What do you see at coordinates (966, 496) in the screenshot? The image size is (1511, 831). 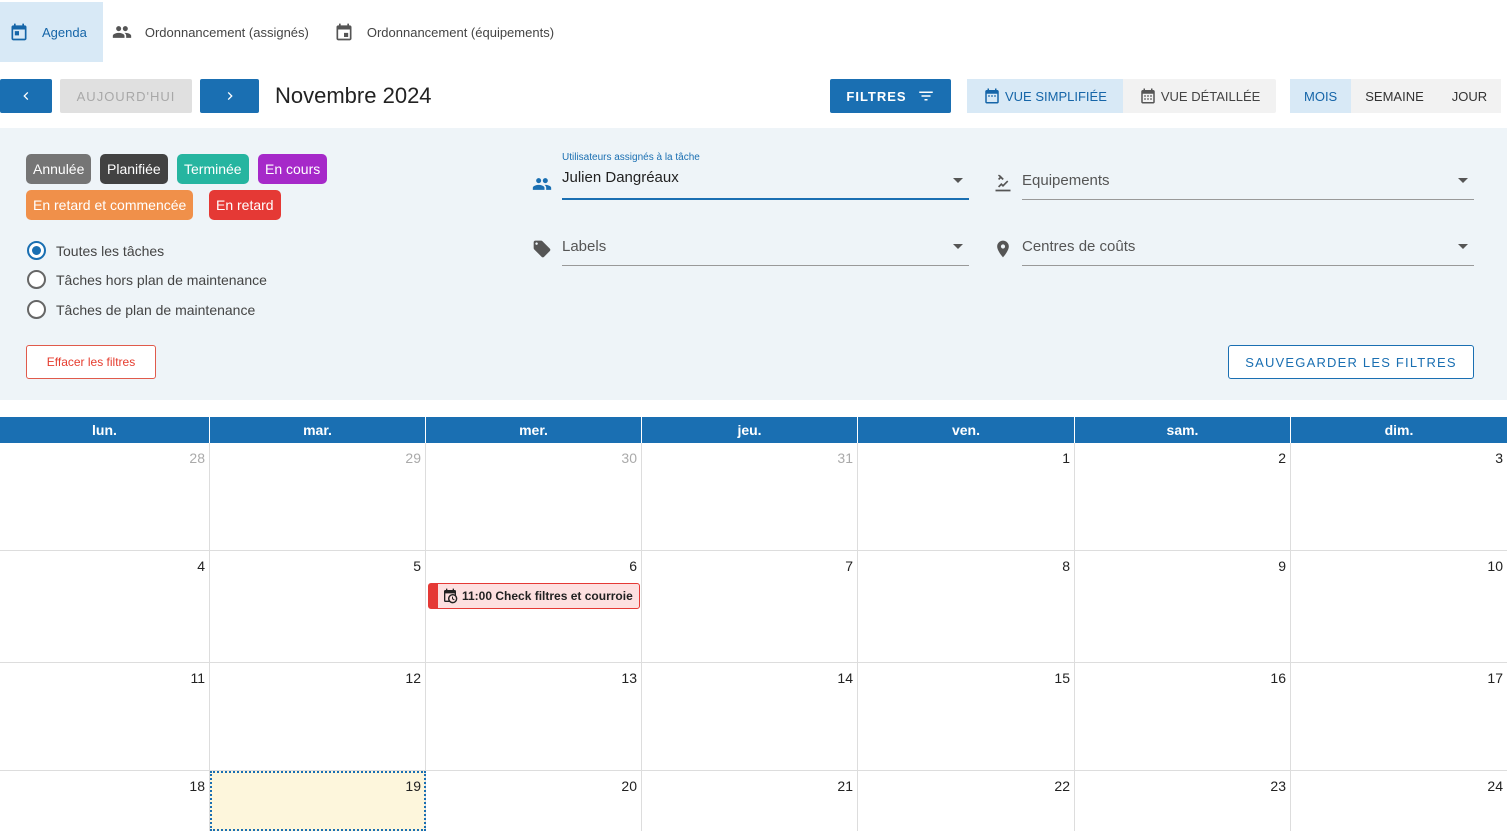 I see `day-cell: 1` at bounding box center [966, 496].